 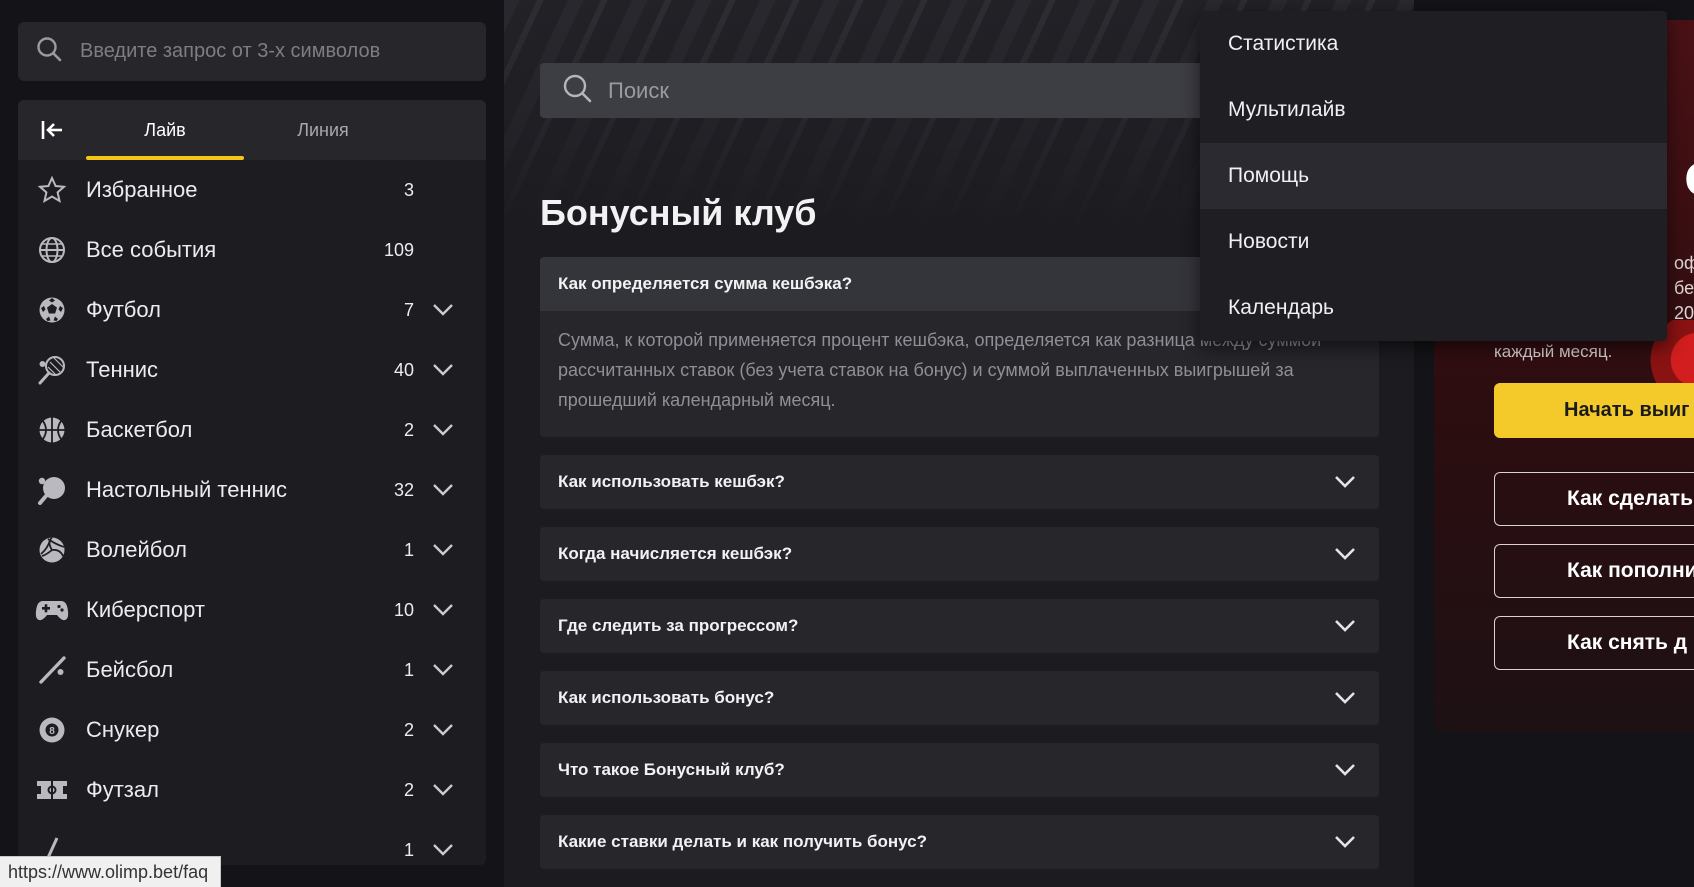 I want to click on basketball-icon, so click(x=52, y=430).